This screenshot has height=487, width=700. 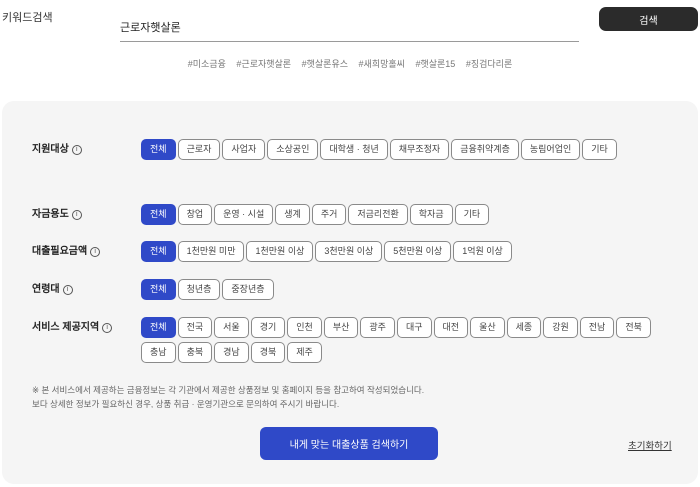 I want to click on chip-option: 대학생 · 청년, so click(x=354, y=149).